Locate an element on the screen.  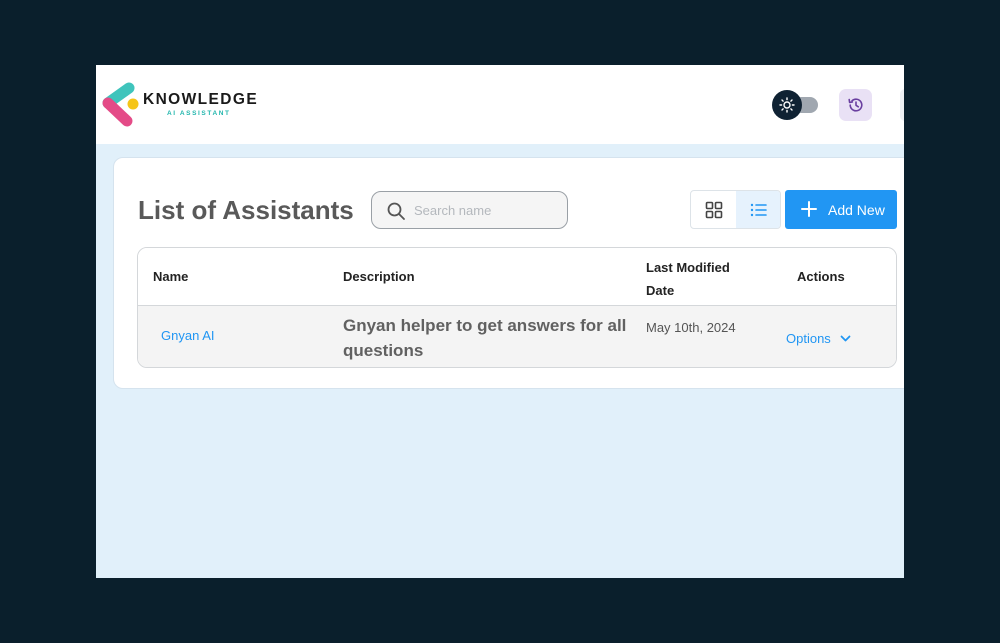
options-dropdown: Options is located at coordinates (818, 338).